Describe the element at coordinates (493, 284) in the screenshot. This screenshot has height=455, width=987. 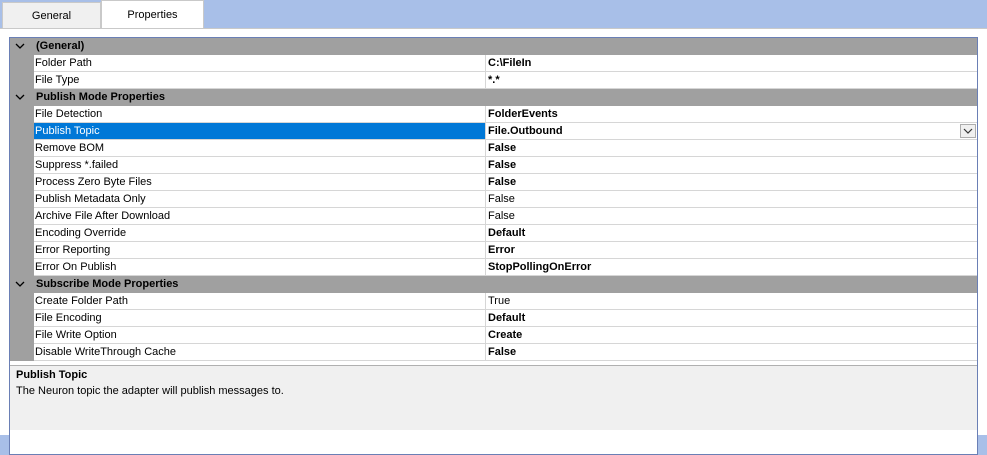
I see `category-row: Subscribe Mode Properties` at that location.